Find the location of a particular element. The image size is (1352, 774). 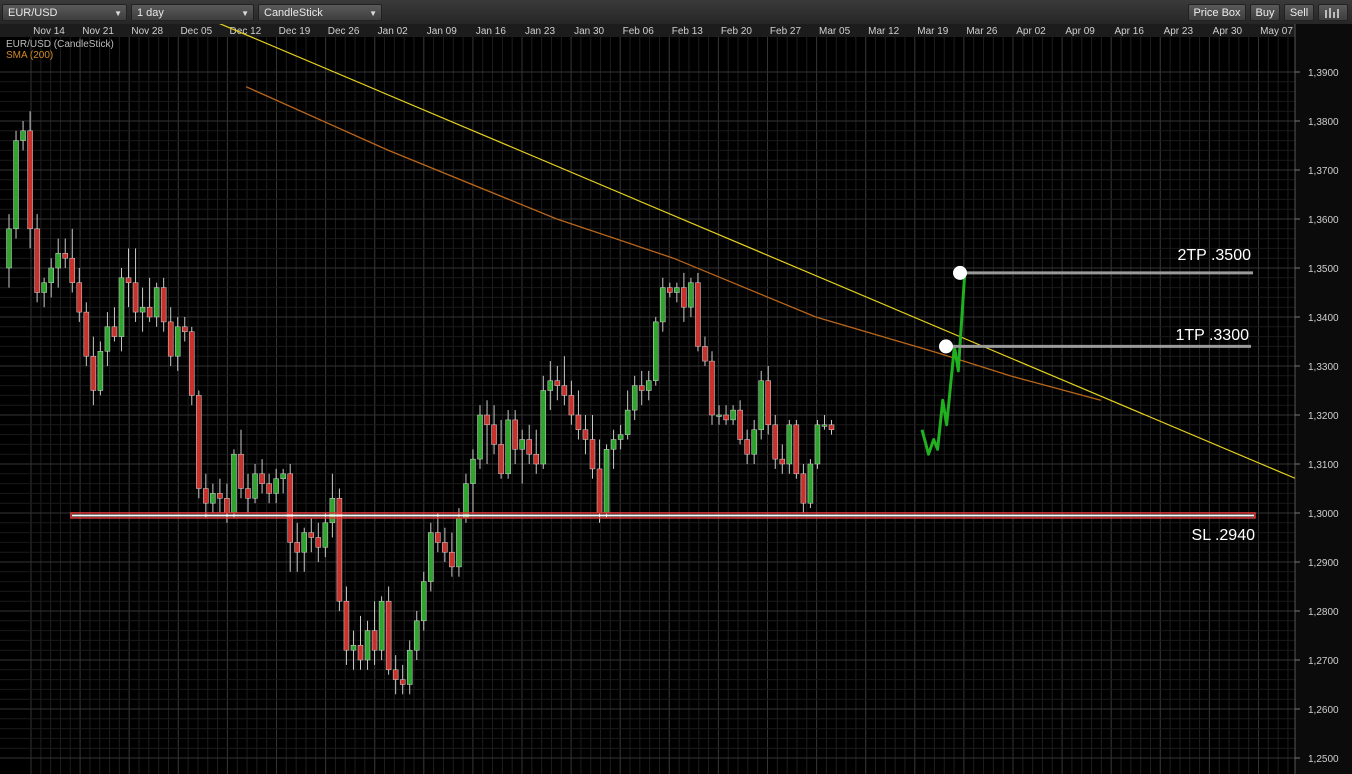

x-tick-label: Mar 05 is located at coordinates (835, 31).